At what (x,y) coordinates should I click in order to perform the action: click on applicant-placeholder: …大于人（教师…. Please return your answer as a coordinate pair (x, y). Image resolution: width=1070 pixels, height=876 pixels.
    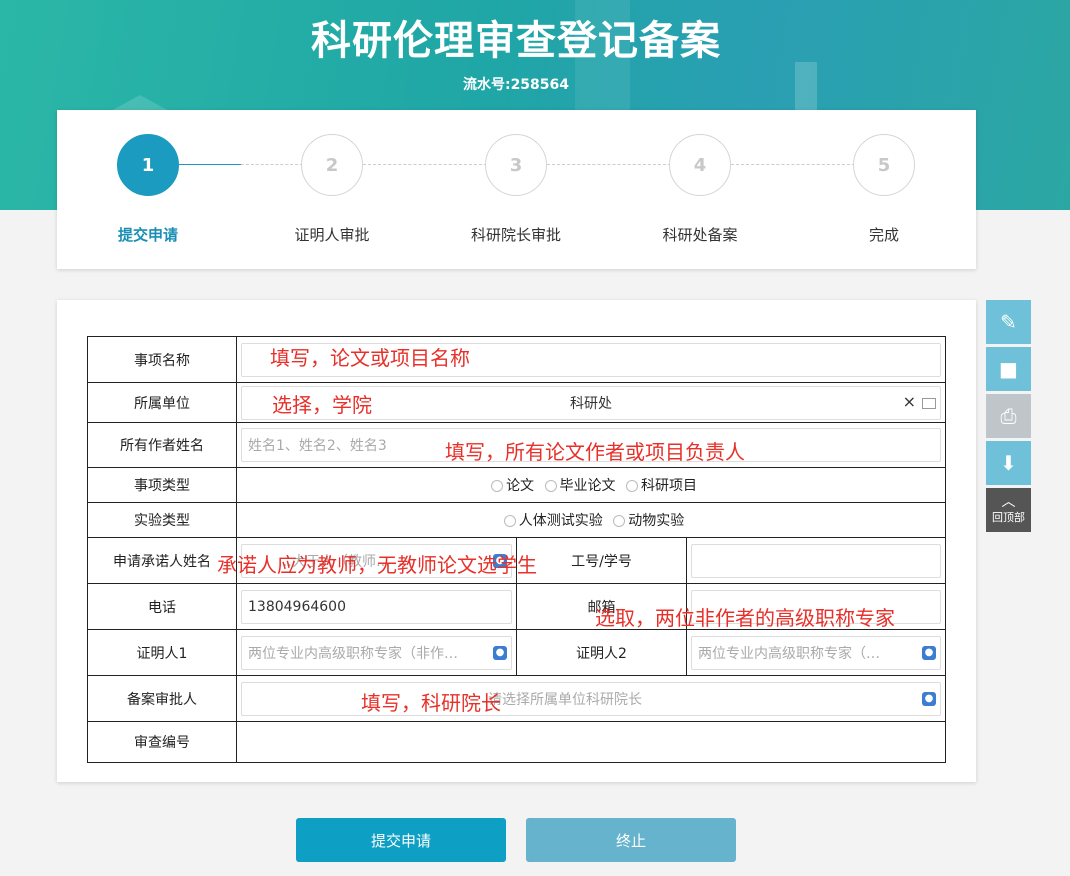
    Looking at the image, I should click on (334, 561).